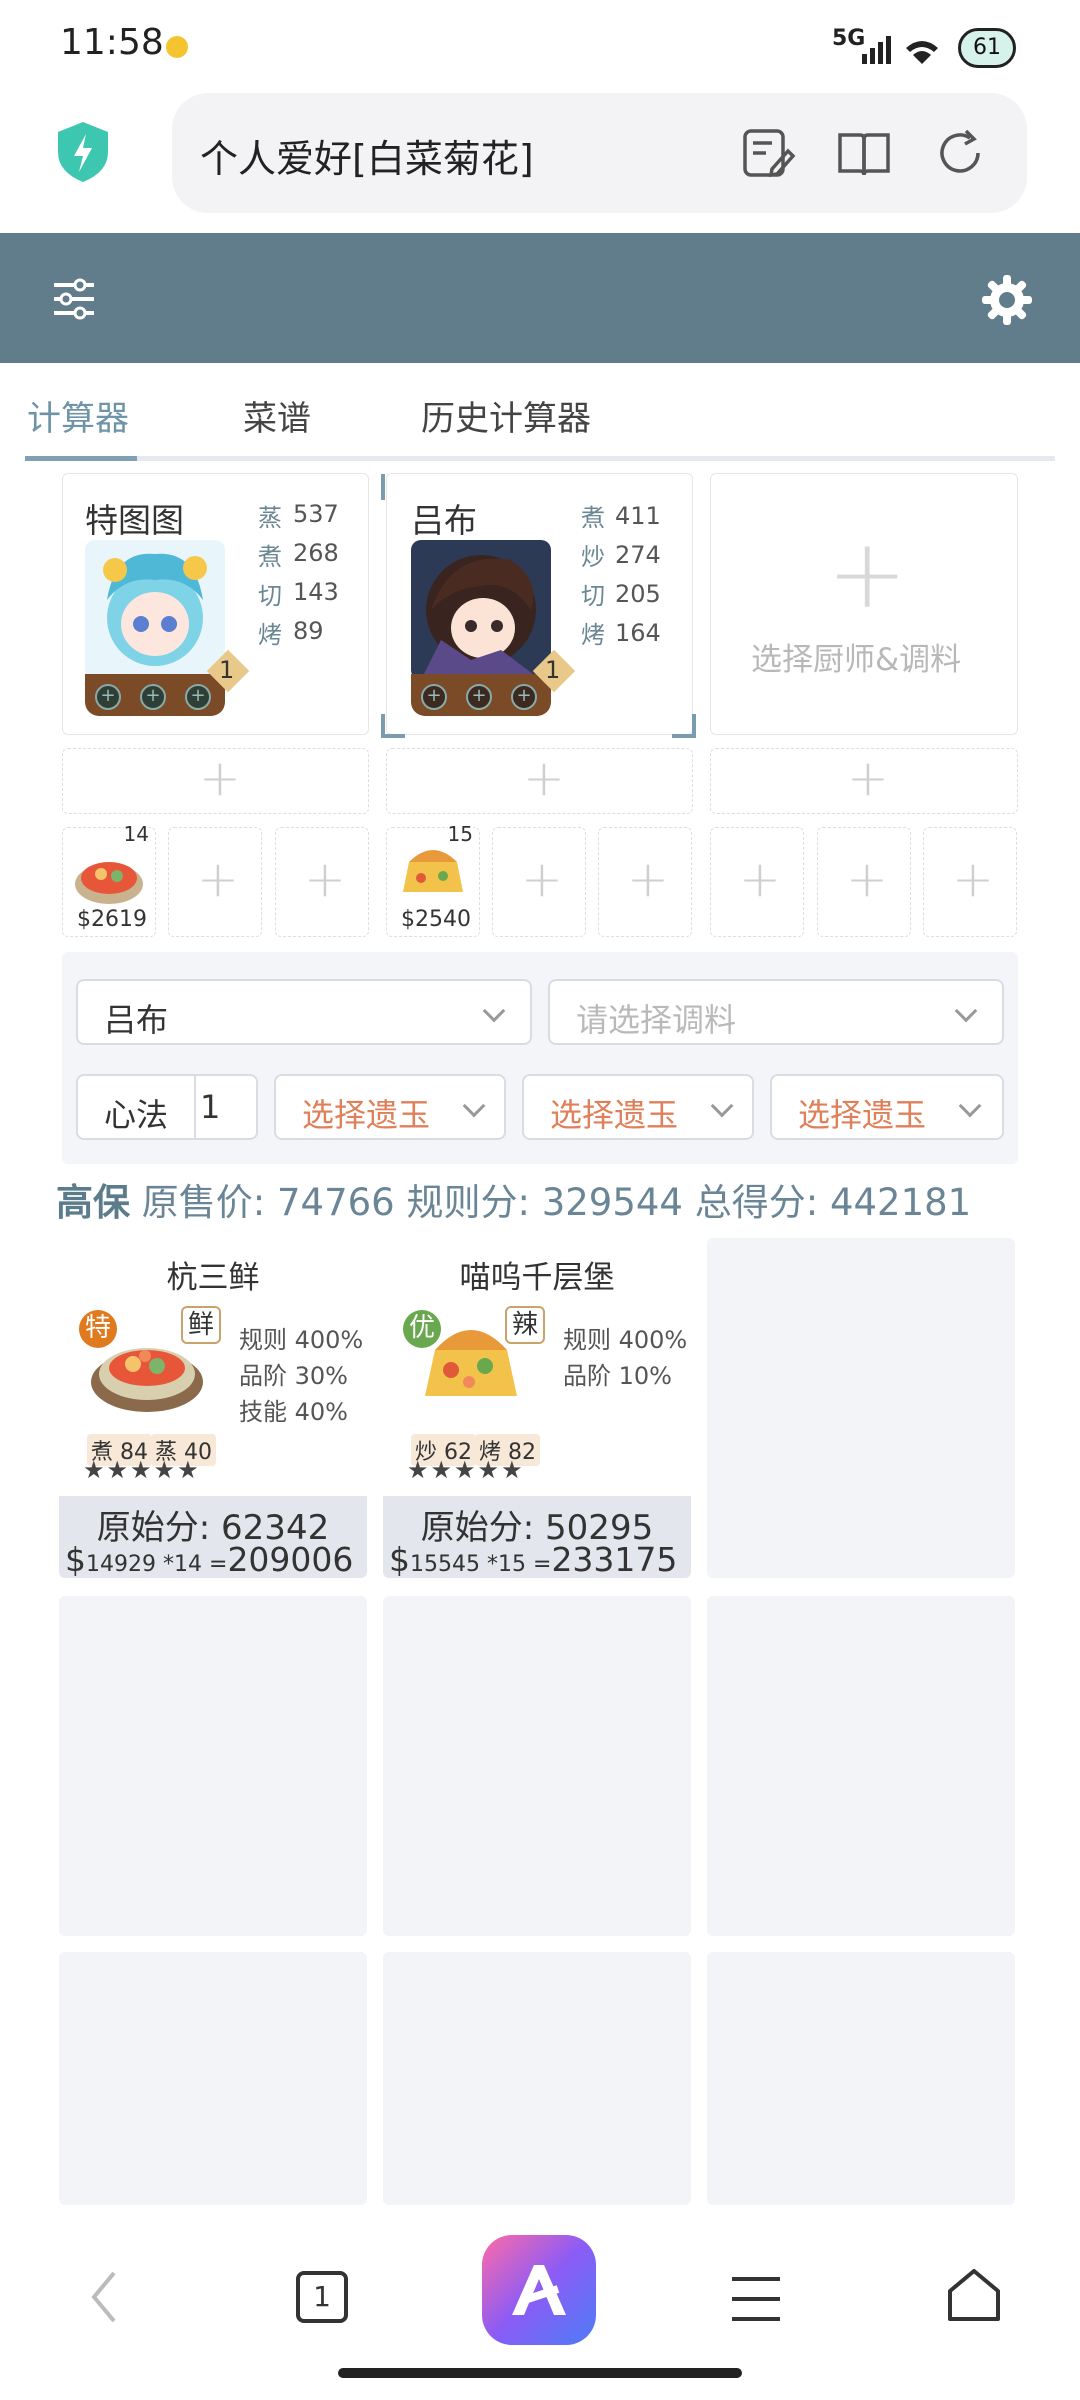 This screenshot has width=1080, height=2400. I want to click on filter-icon, so click(74, 299).